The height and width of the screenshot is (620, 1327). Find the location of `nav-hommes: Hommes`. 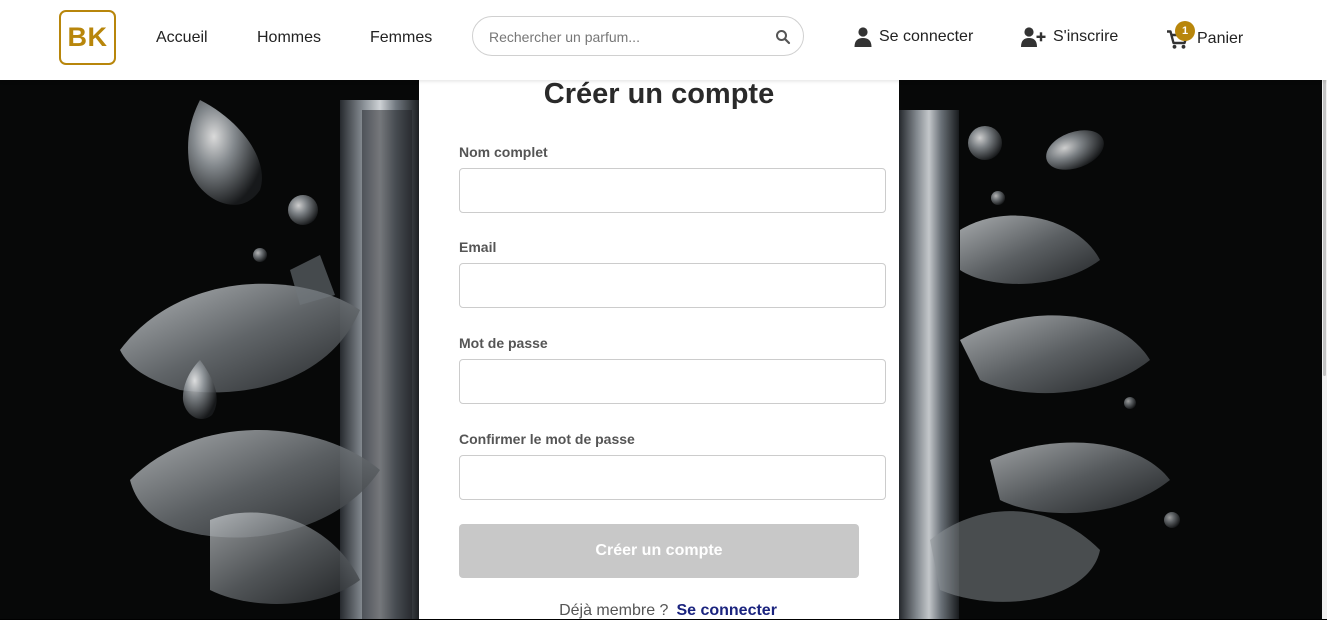

nav-hommes: Hommes is located at coordinates (289, 37).